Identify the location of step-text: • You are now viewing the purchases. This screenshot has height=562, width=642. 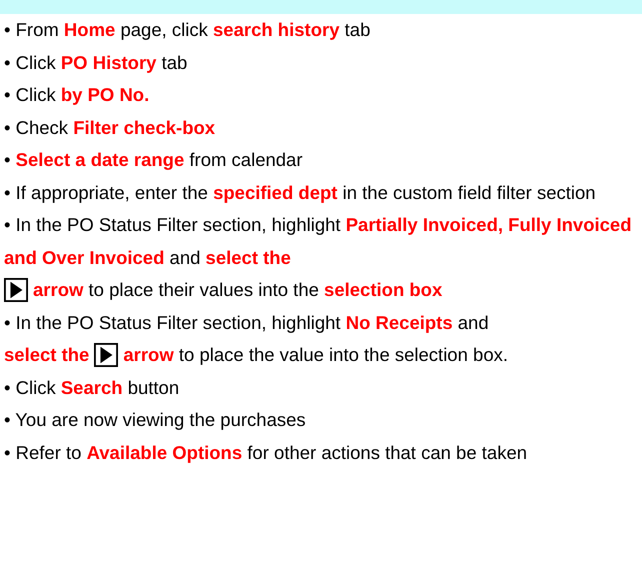
(155, 420).